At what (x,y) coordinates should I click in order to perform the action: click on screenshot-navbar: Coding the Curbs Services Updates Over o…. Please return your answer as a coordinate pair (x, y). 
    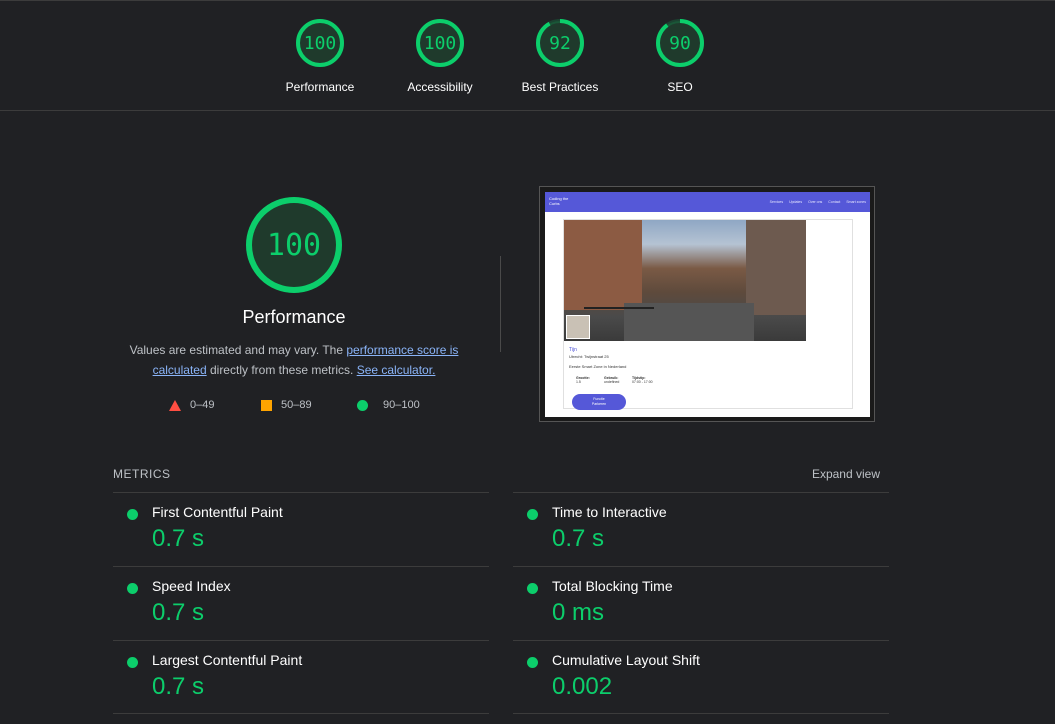
    Looking at the image, I should click on (707, 202).